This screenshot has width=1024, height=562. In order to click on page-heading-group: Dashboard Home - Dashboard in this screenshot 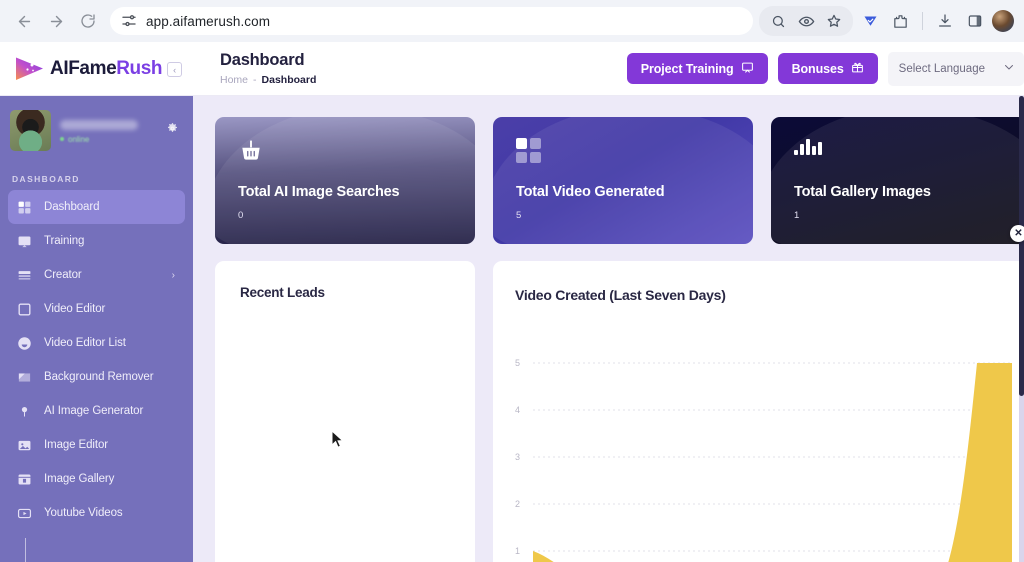, I will do `click(410, 68)`.